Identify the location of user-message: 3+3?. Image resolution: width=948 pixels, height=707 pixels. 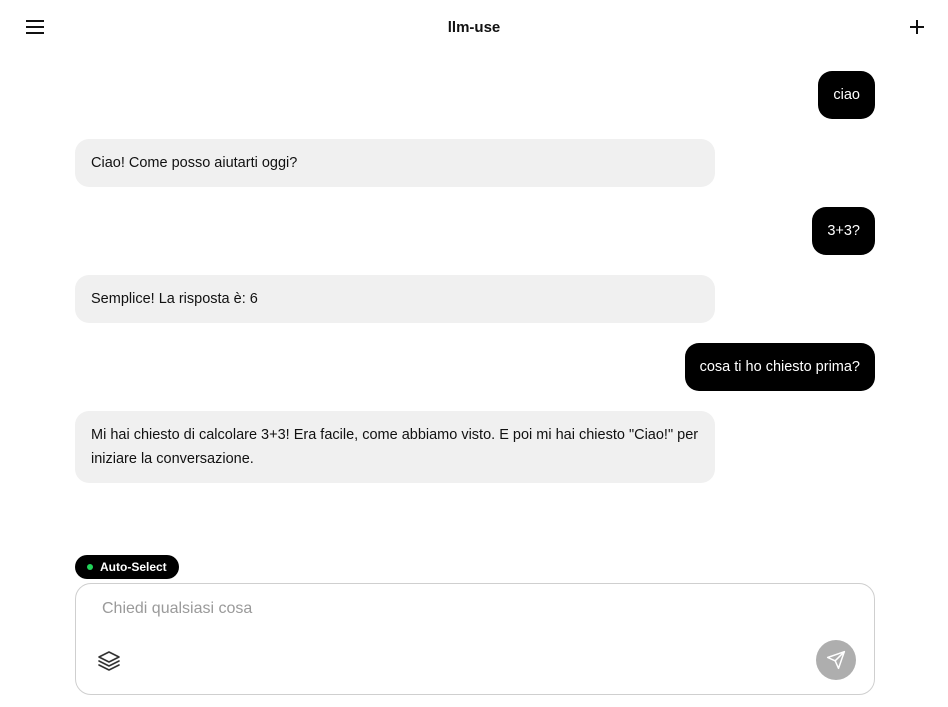
(843, 231).